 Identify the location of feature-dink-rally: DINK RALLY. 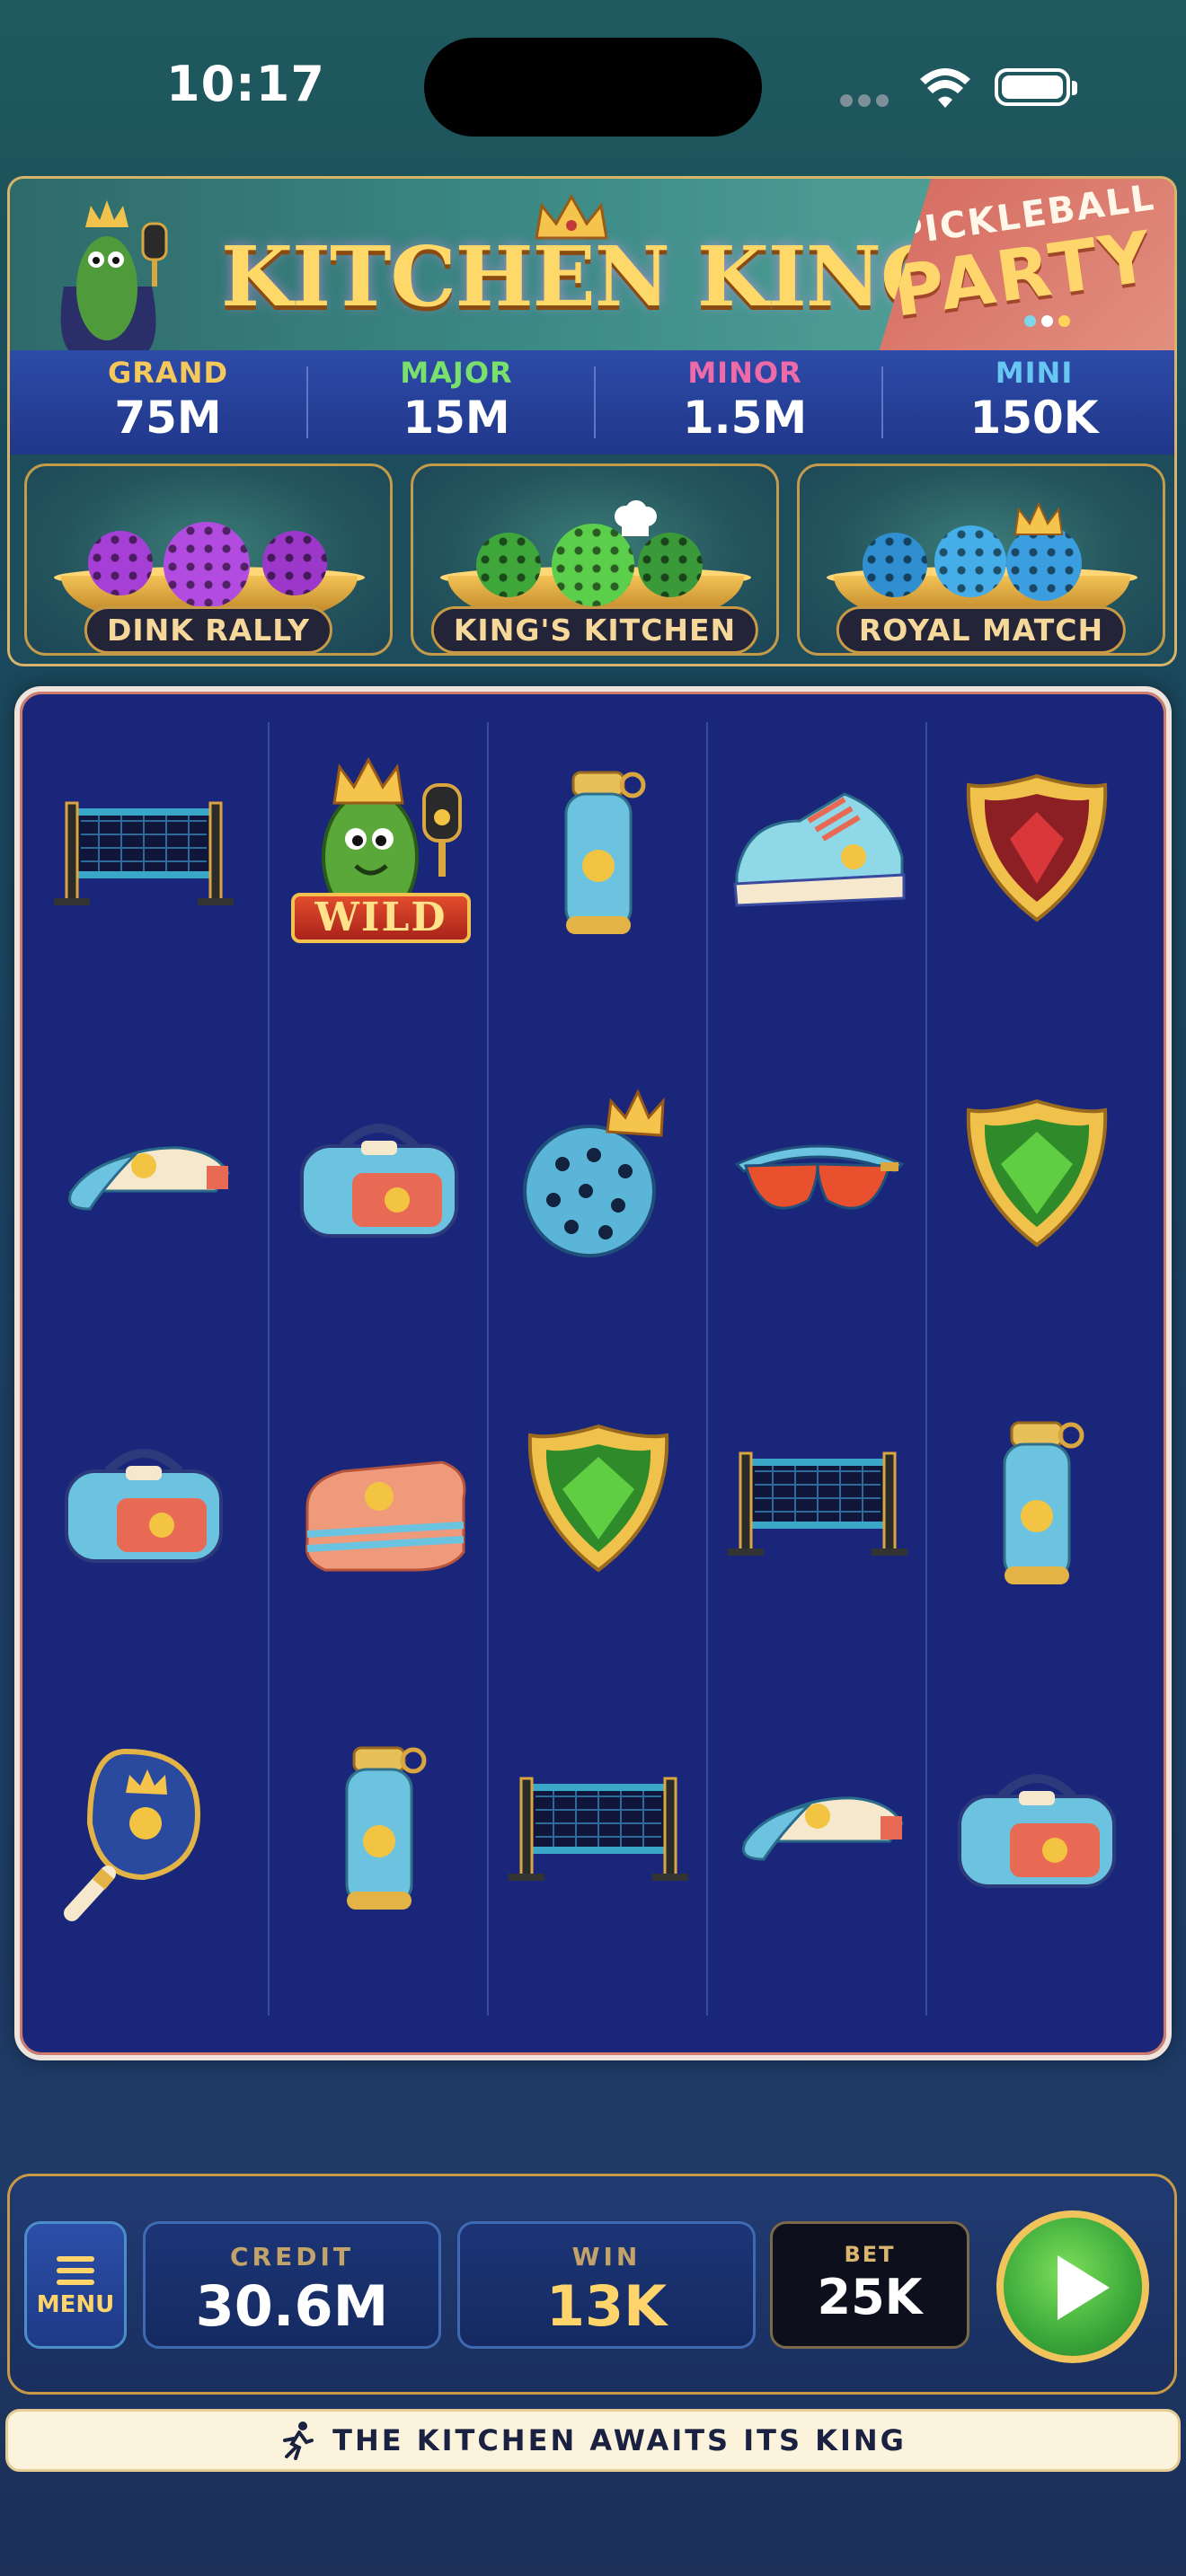
(208, 559).